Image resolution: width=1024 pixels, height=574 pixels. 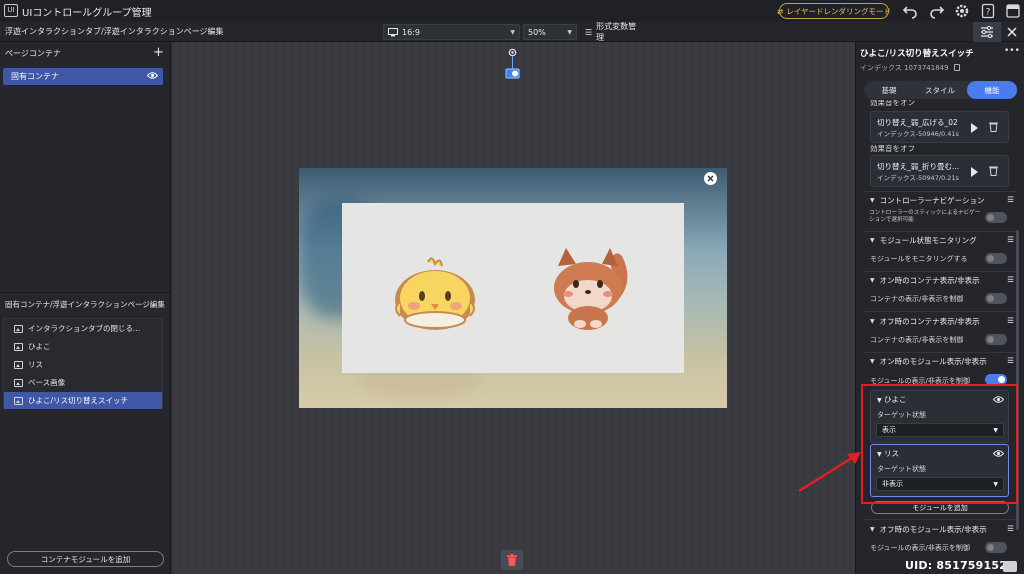 What do you see at coordinates (956, 67) in the screenshot?
I see `copy-icon` at bounding box center [956, 67].